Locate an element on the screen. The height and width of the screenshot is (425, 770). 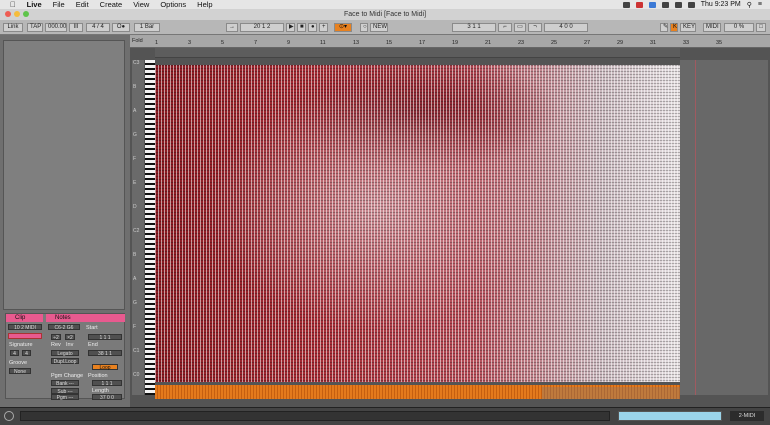
song-position-field: 20 1 2 is located at coordinates (262, 27).